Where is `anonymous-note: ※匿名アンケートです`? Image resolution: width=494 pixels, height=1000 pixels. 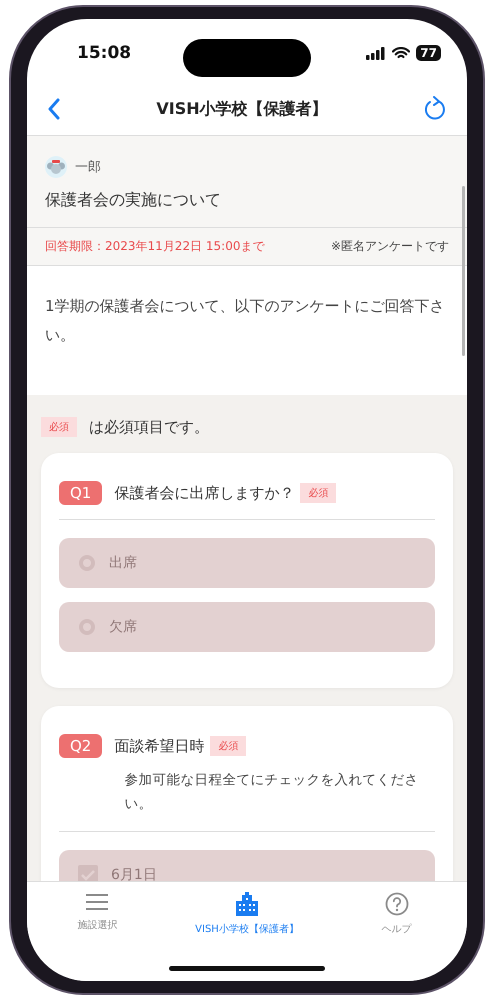 anonymous-note: ※匿名アンケートです is located at coordinates (389, 246).